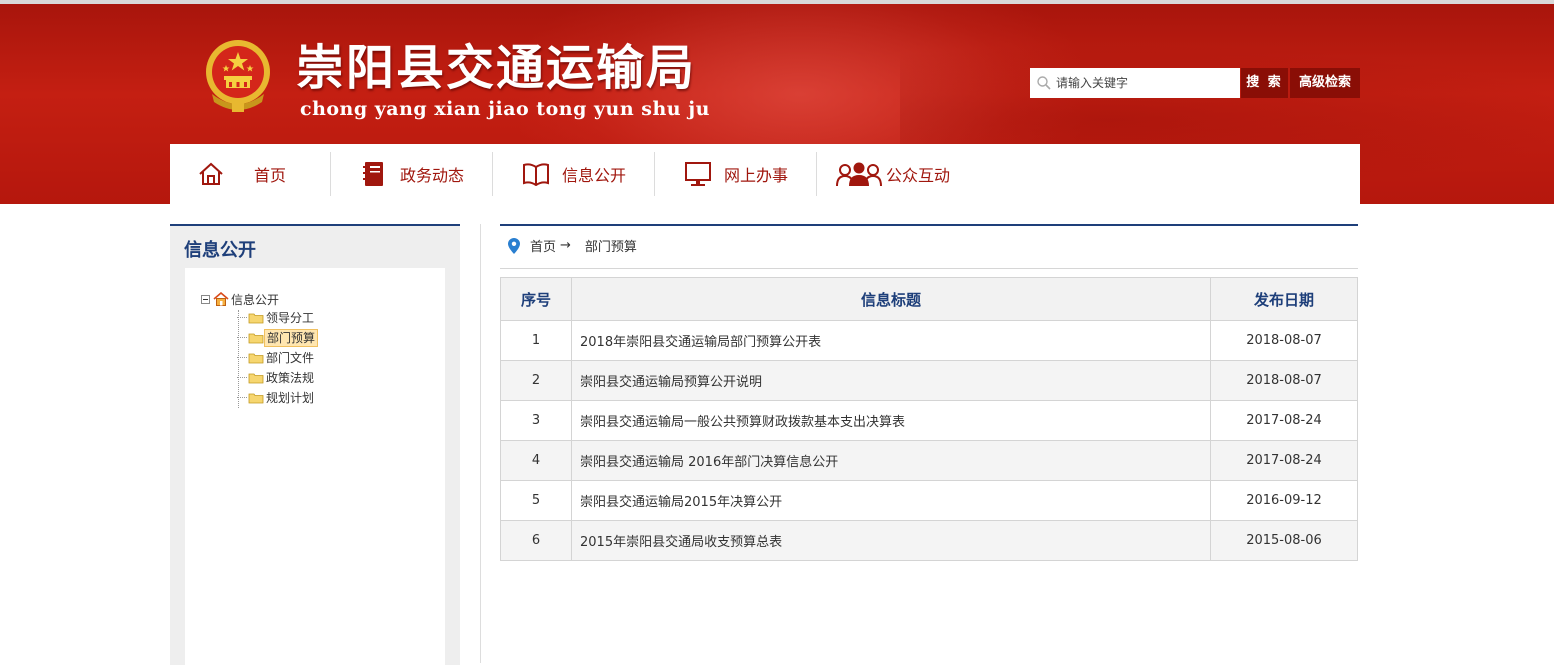 This screenshot has height=665, width=1554. Describe the element at coordinates (611, 245) in the screenshot. I see `breadcrumb-current: 部门预算` at that location.